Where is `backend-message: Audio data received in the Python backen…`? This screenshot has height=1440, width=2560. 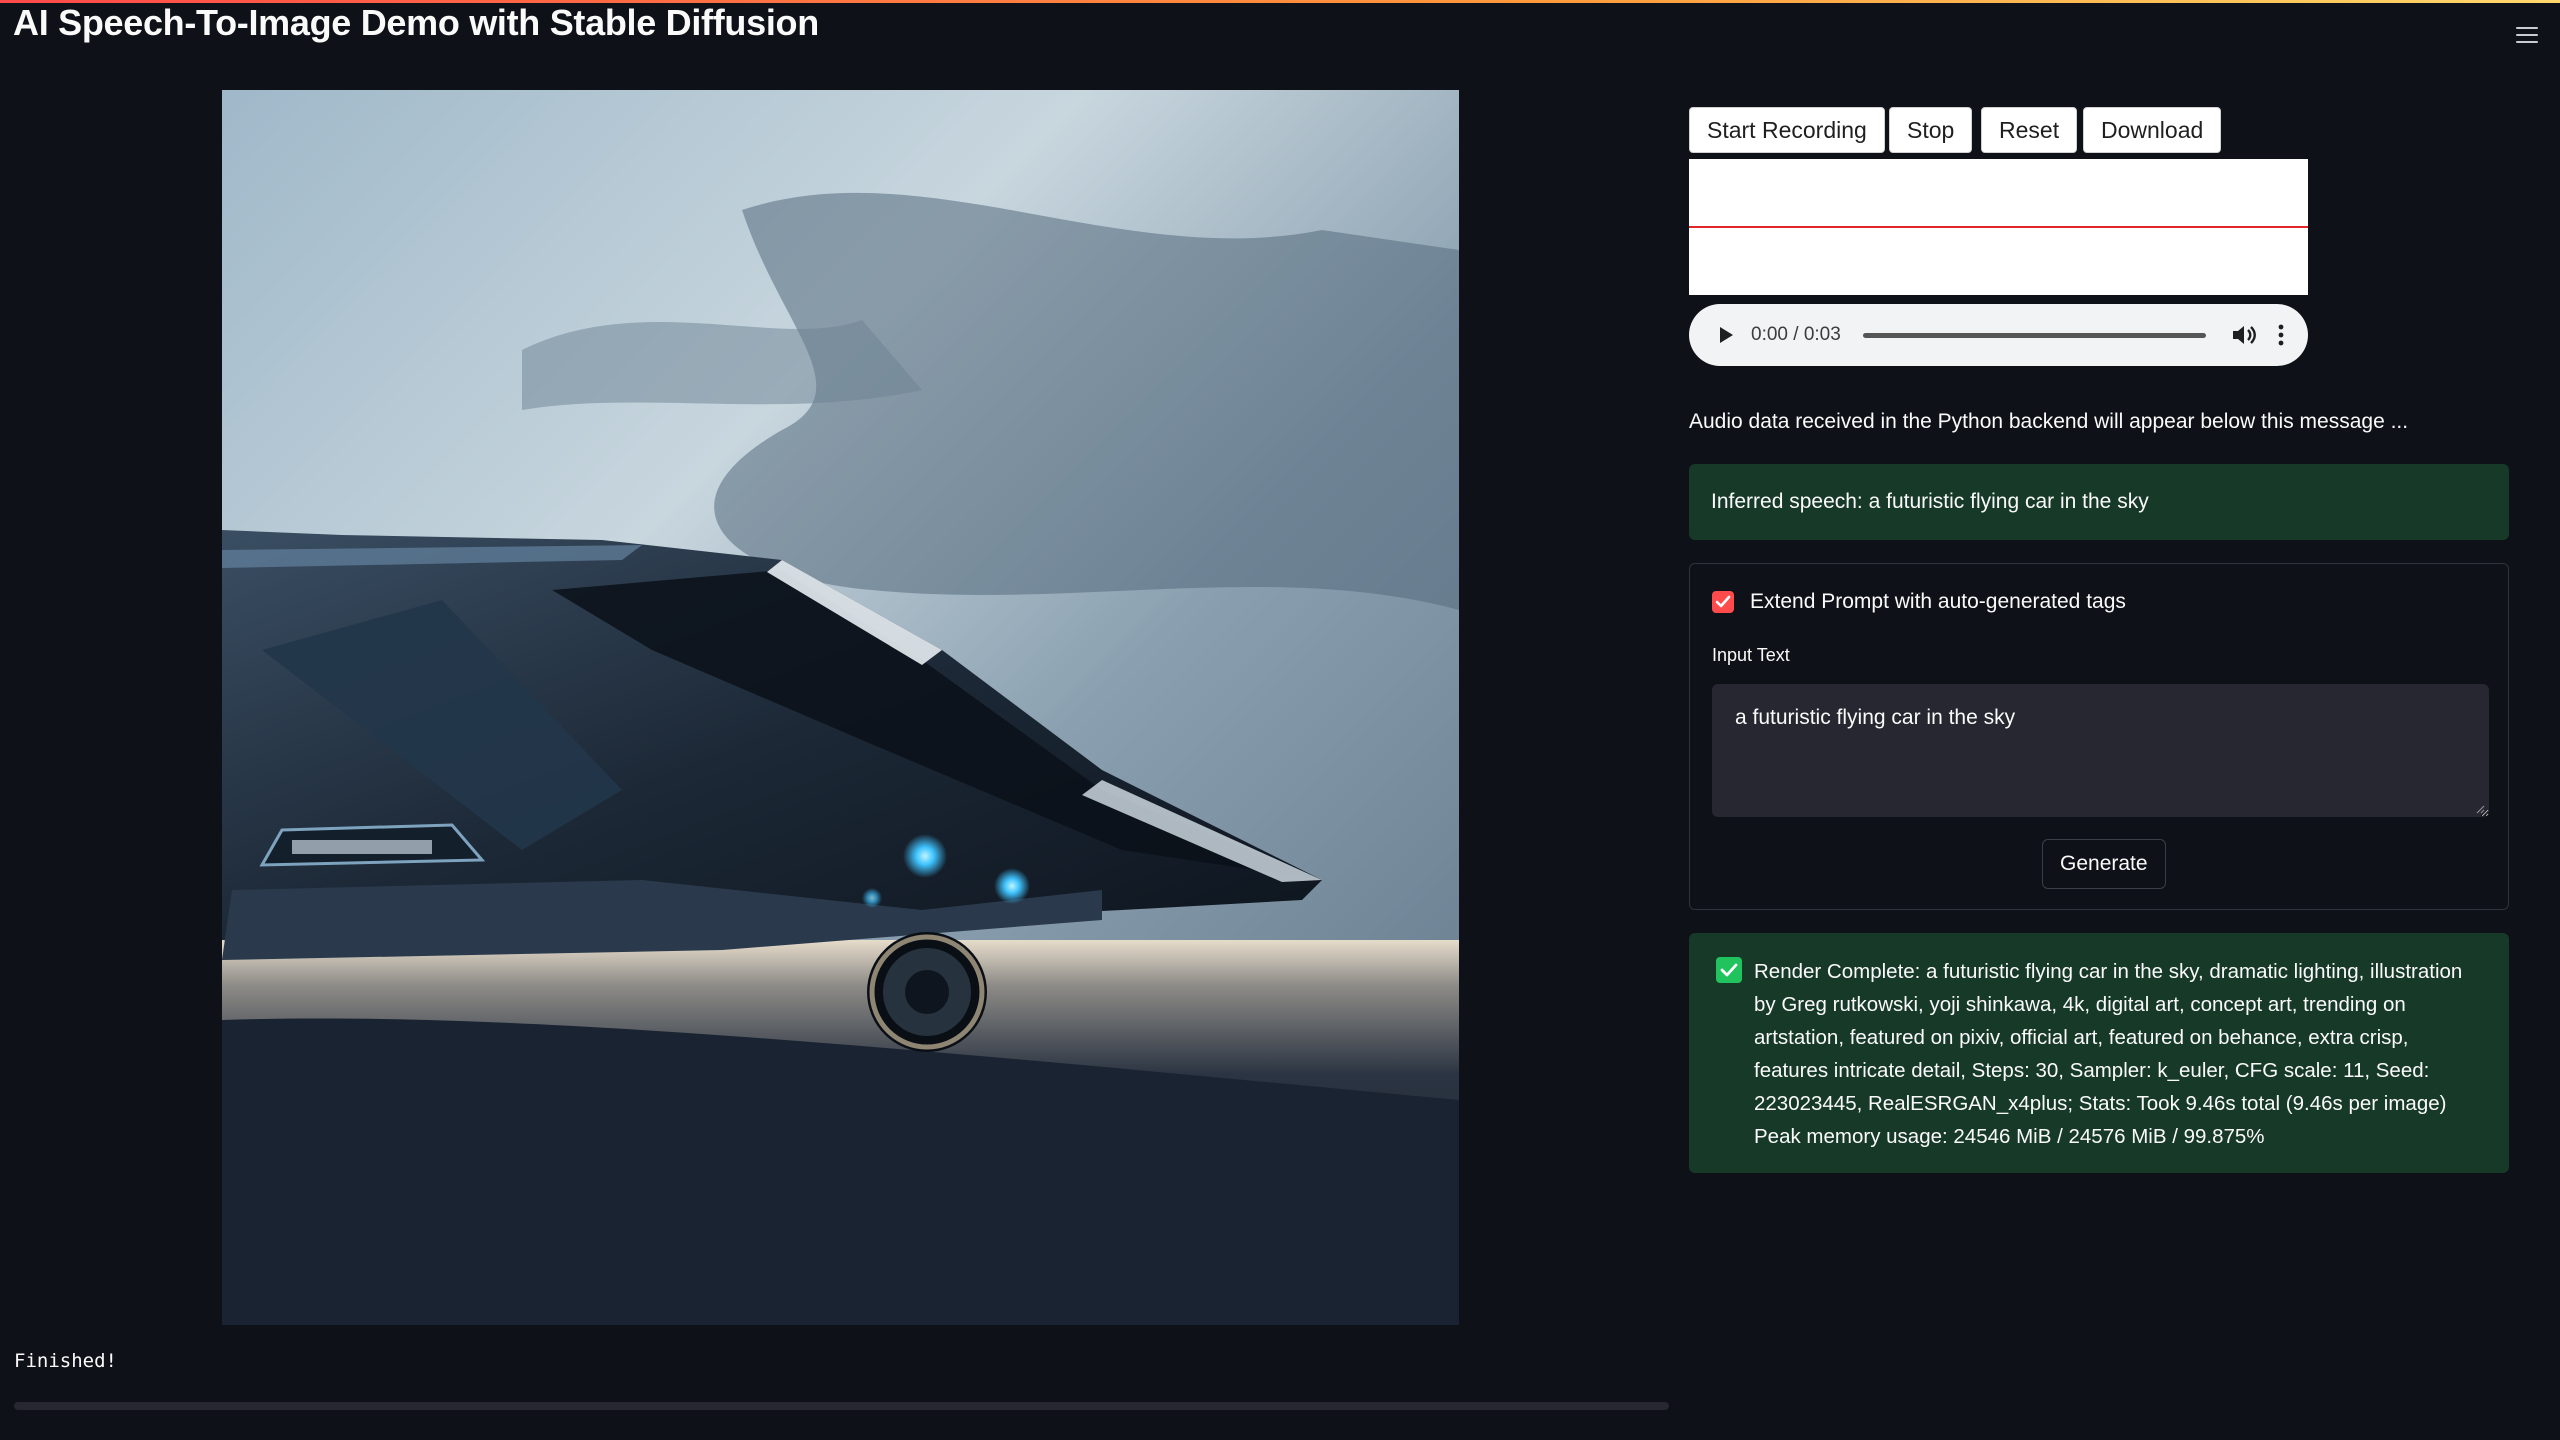 backend-message: Audio data received in the Python backen… is located at coordinates (2049, 421).